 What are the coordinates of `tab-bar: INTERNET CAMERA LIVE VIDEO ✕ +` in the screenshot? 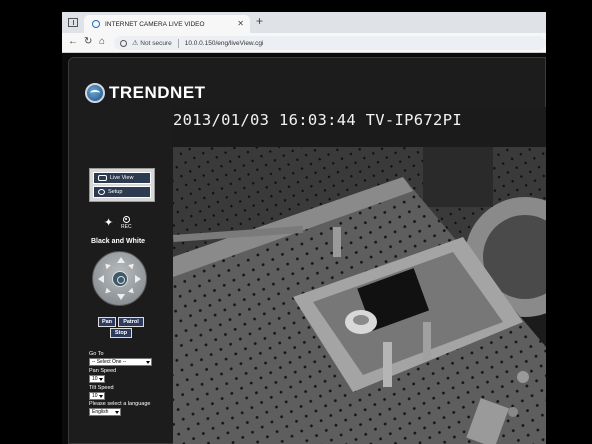 It's located at (304, 22).